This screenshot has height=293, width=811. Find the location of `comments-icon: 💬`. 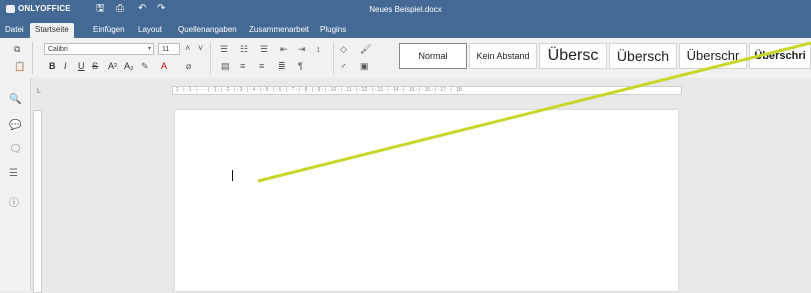

comments-icon: 💬 is located at coordinates (15, 125).